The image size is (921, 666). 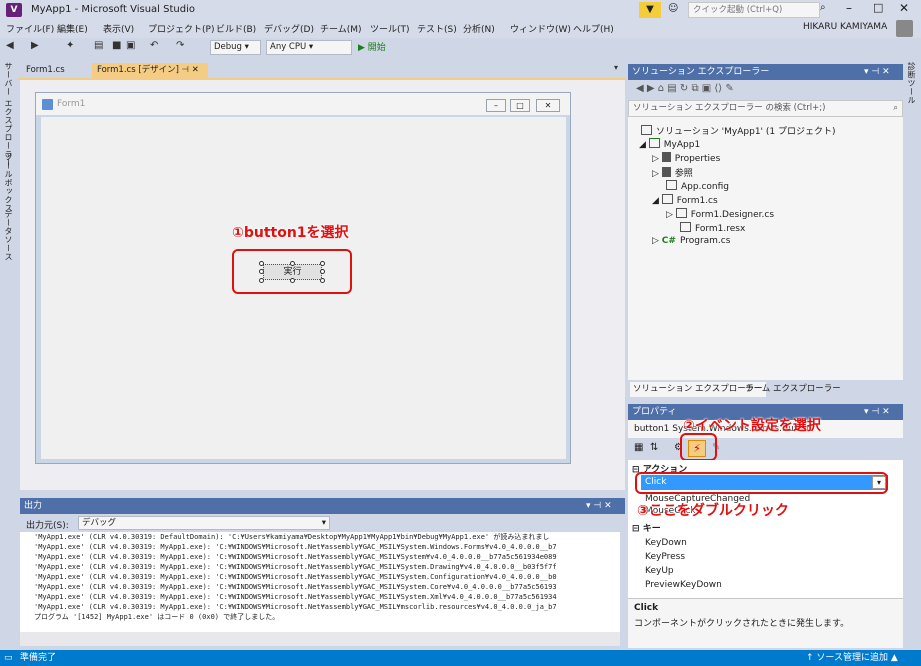 I want to click on solution-config-select: Debug ▾, so click(x=235, y=47).